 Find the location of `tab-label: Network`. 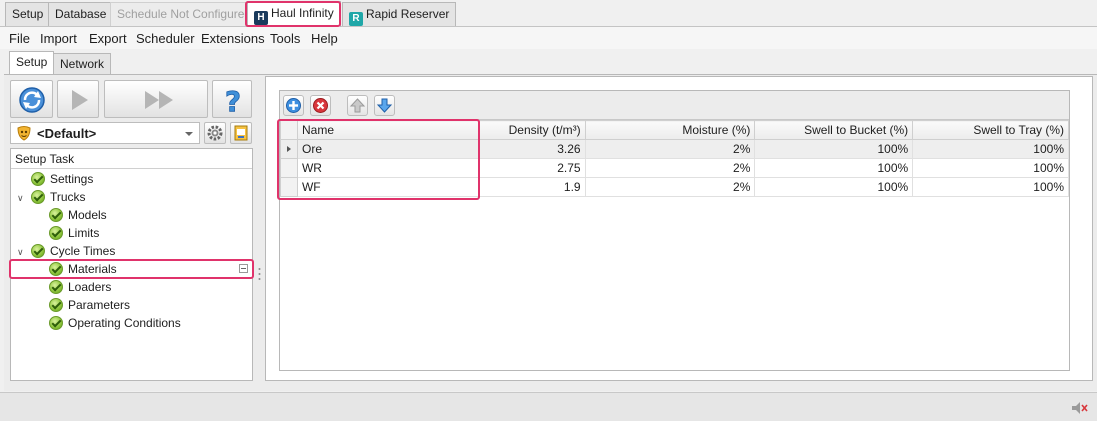

tab-label: Network is located at coordinates (82, 64).